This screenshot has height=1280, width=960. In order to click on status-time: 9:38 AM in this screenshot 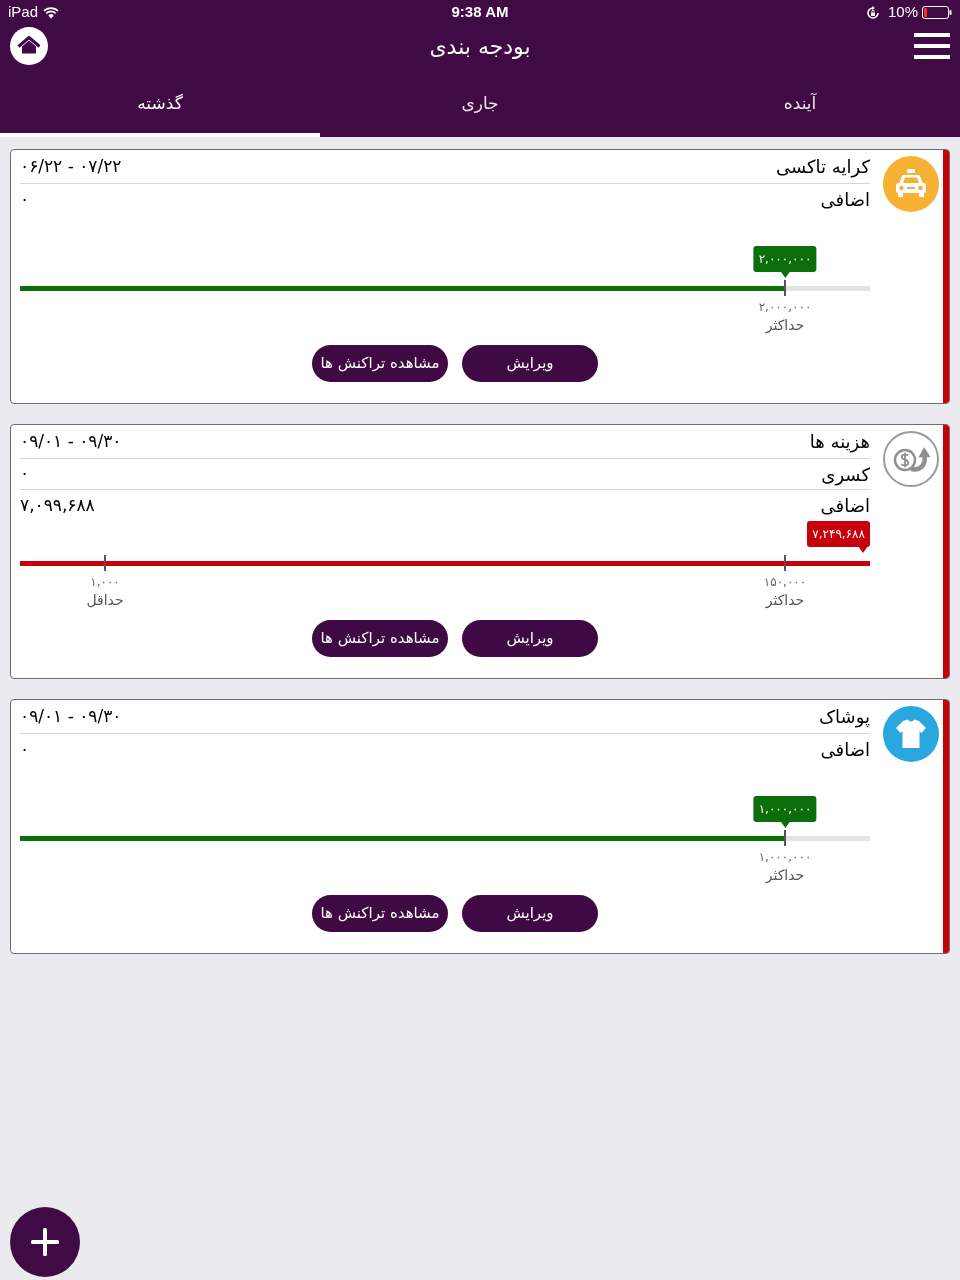, I will do `click(480, 12)`.